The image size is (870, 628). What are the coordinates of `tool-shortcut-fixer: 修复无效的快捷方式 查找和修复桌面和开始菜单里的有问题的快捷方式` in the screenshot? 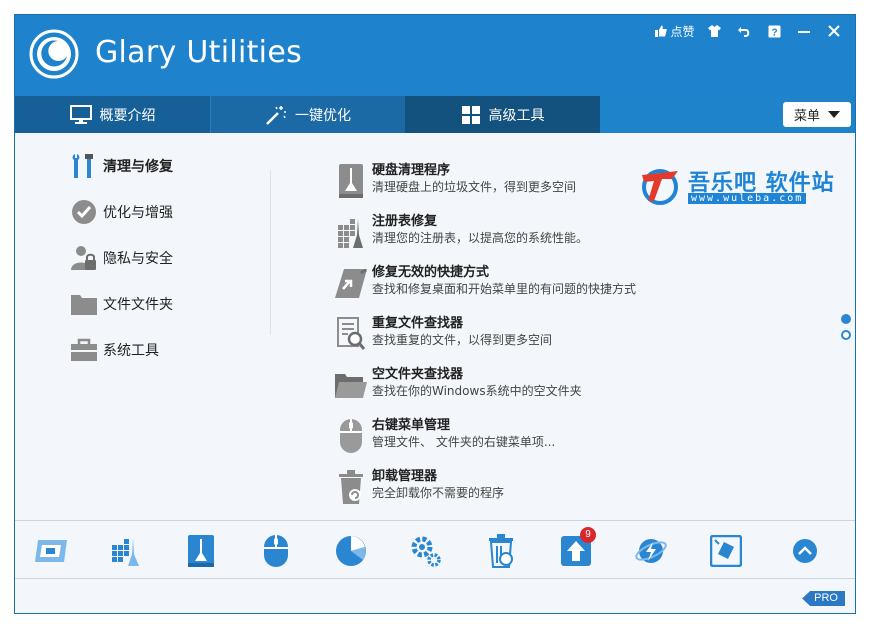 It's located at (503, 283).